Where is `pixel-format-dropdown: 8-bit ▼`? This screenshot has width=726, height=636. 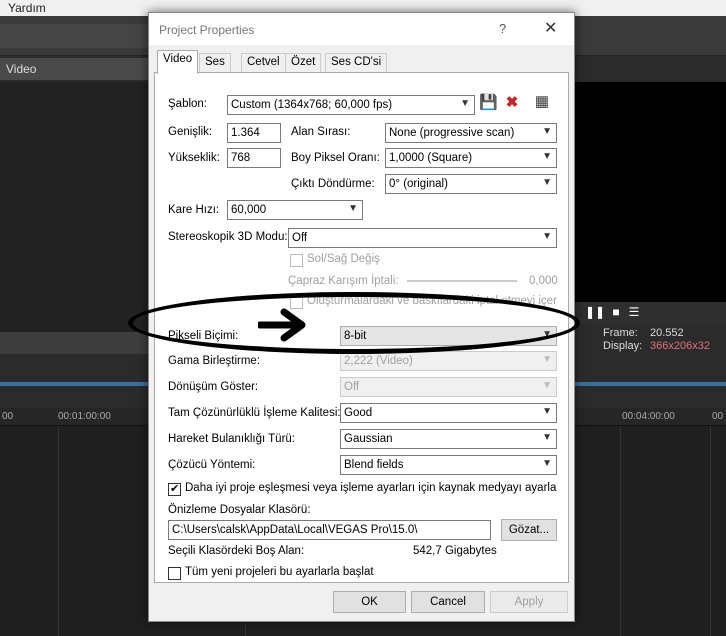
pixel-format-dropdown: 8-bit ▼ is located at coordinates (448, 336).